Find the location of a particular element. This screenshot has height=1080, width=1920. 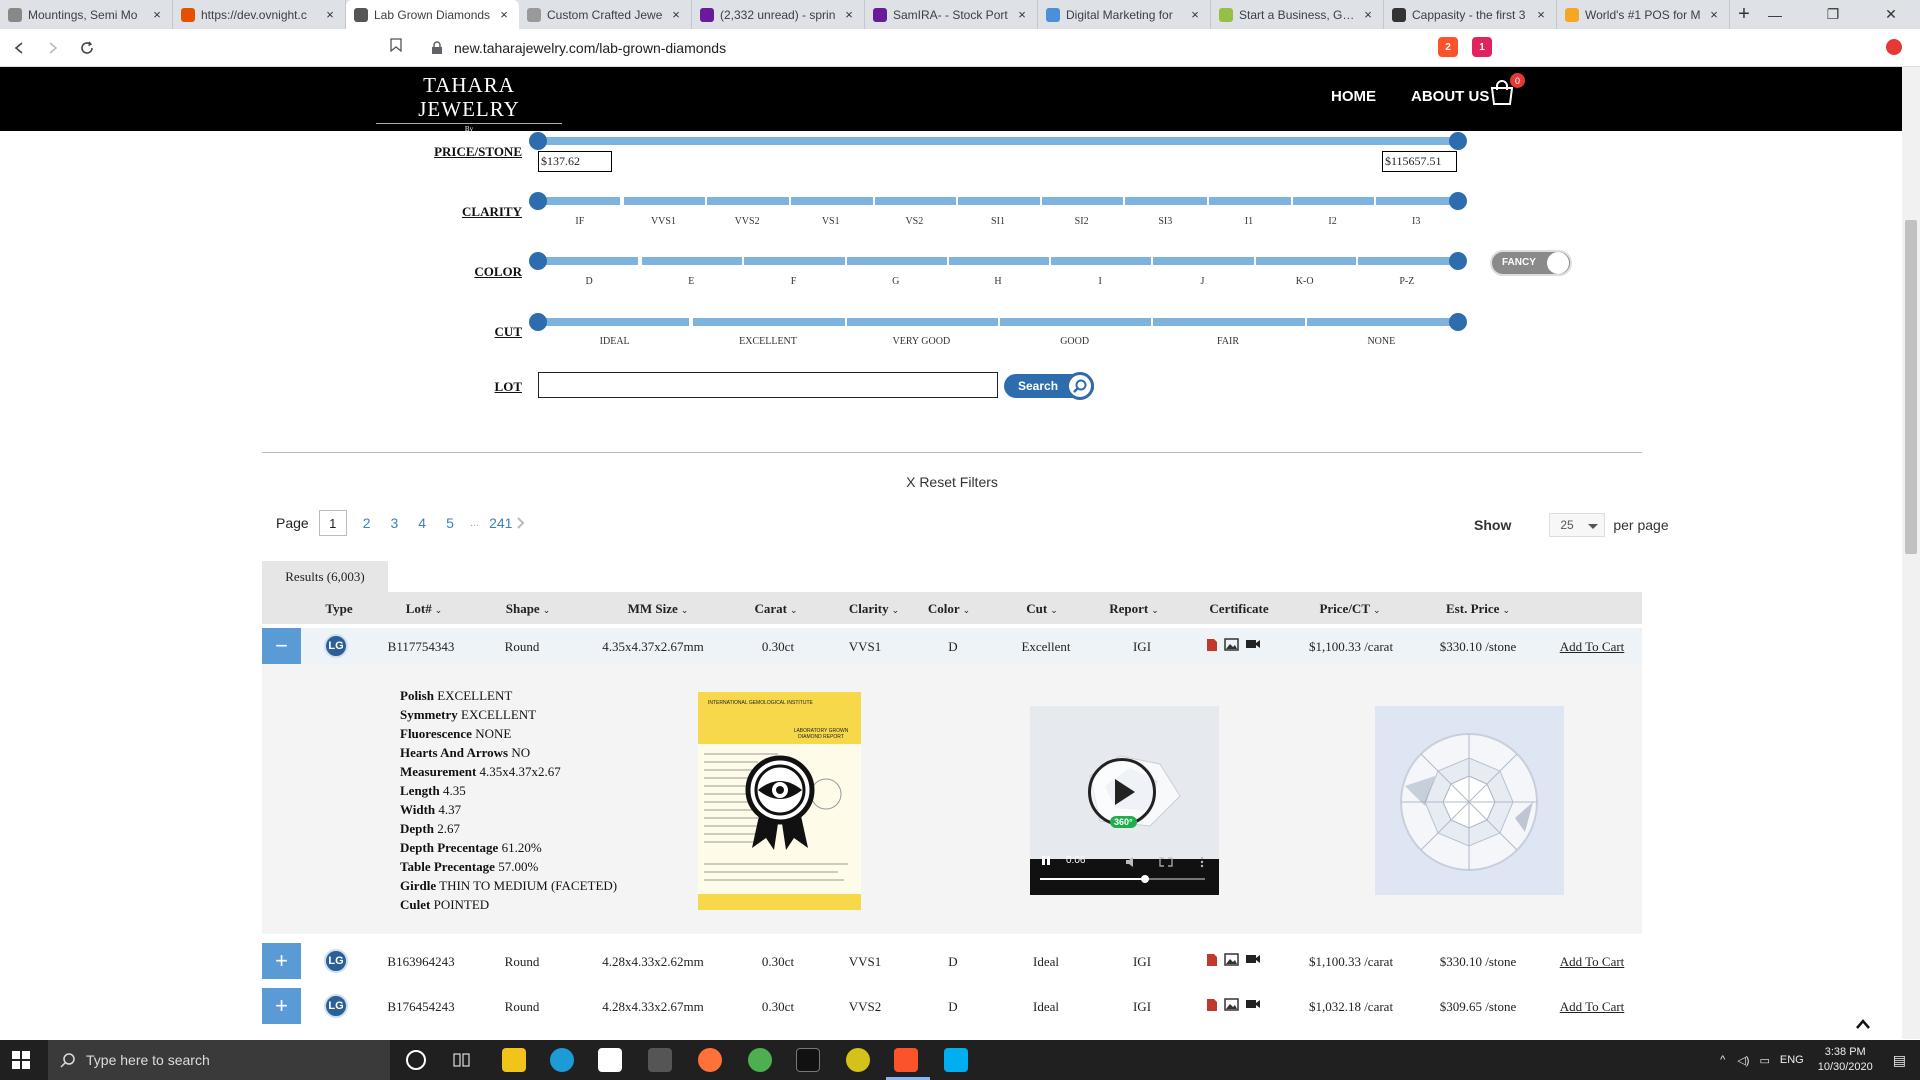

cut-slider-track is located at coordinates (998, 322).